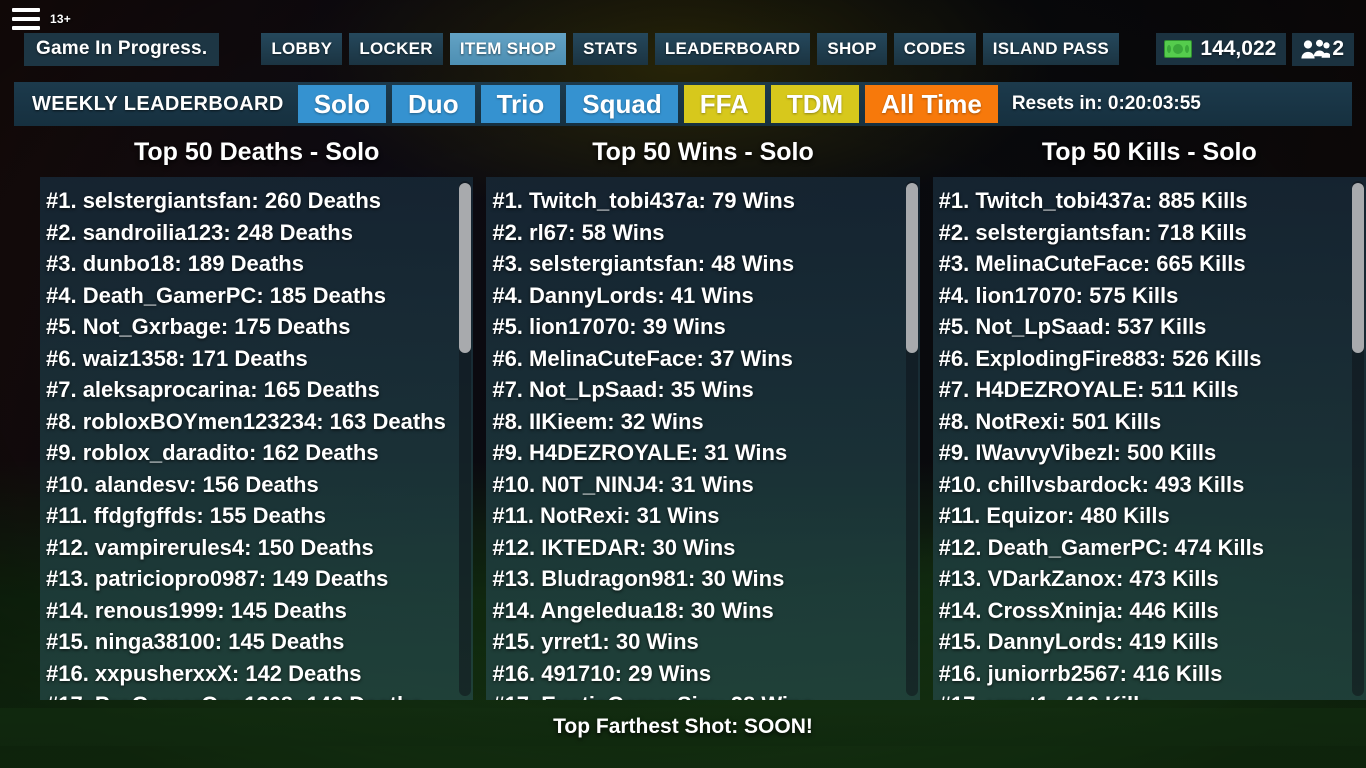 The height and width of the screenshot is (768, 1366). I want to click on leaderboard-row: #10. chillvsbardock: 493 Kills, so click(1091, 484).